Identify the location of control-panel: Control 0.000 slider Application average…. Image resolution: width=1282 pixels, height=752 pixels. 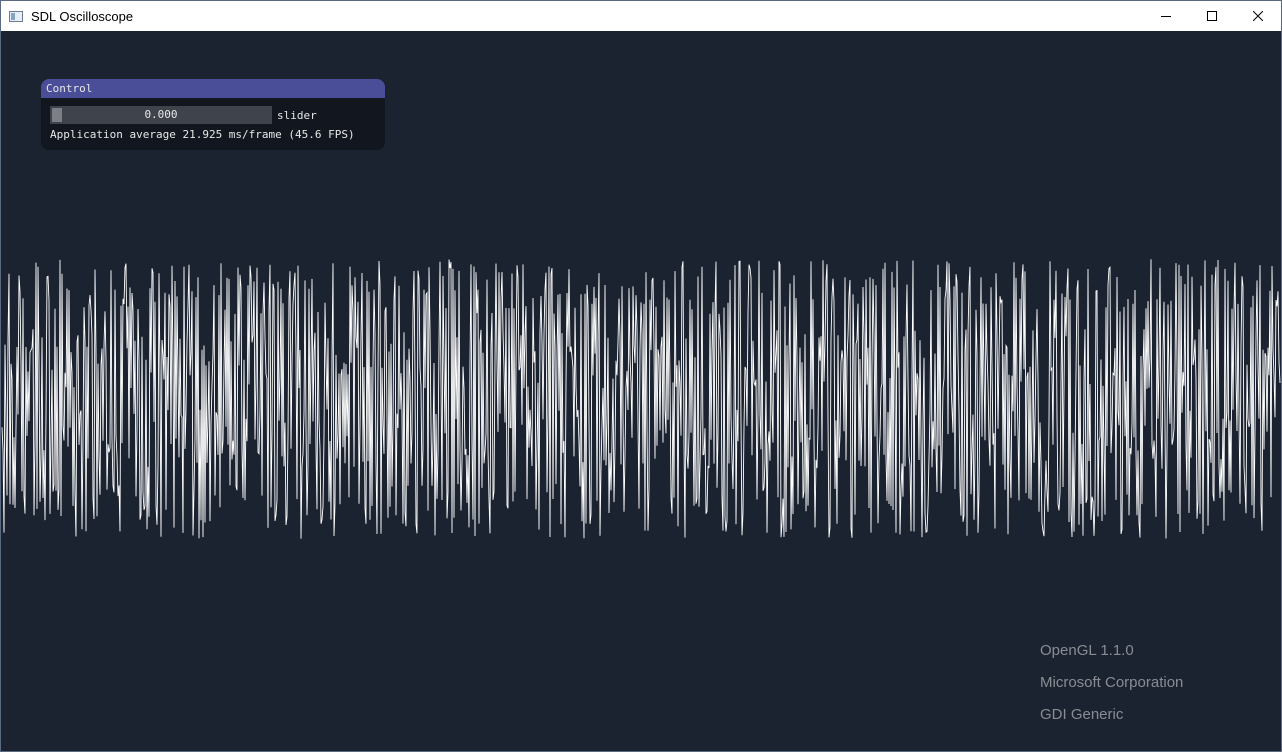
(213, 114).